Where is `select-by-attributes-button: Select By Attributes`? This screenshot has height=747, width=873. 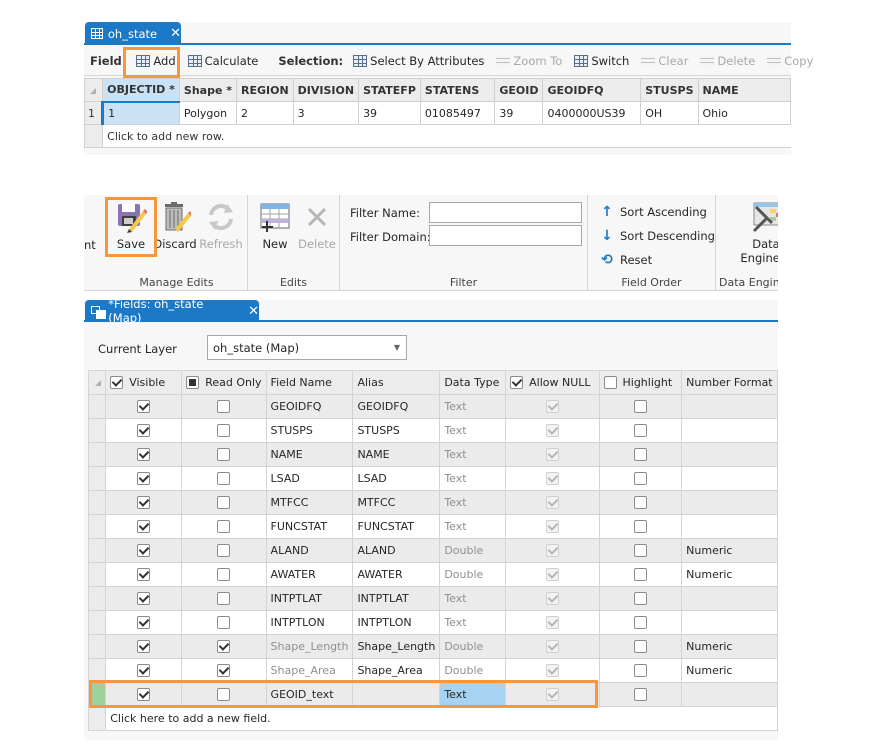
select-by-attributes-button: Select By Attributes is located at coordinates (418, 61).